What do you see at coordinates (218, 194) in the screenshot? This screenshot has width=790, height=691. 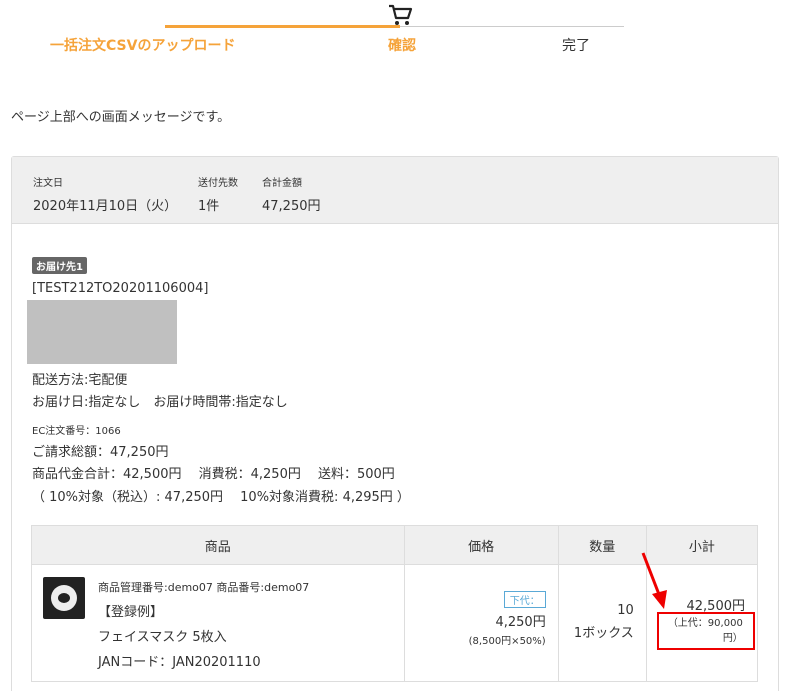 I see `destination-count: 送付先数 1件` at bounding box center [218, 194].